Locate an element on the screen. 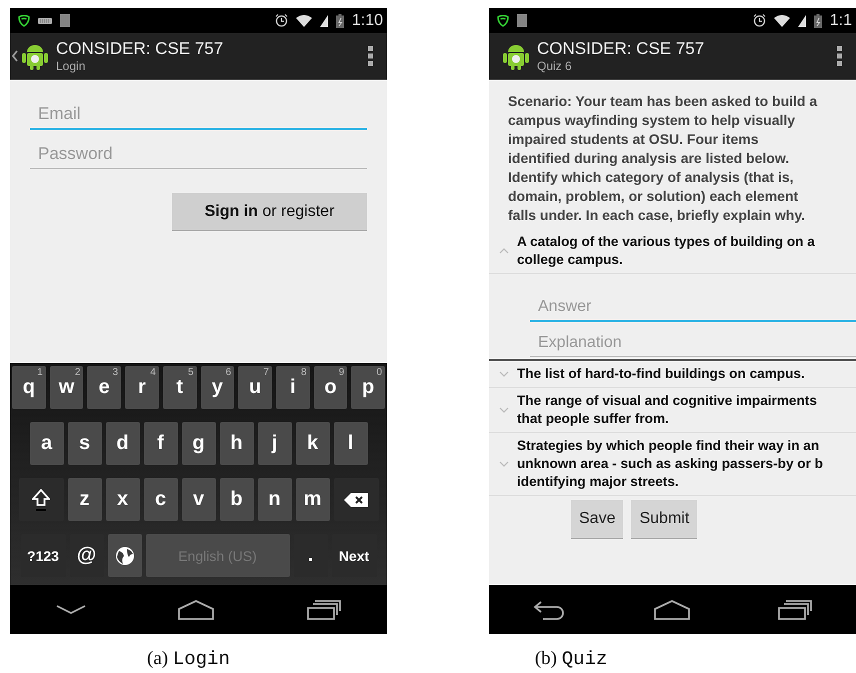 The image size is (856, 673). key-hint: 3 is located at coordinates (115, 372).